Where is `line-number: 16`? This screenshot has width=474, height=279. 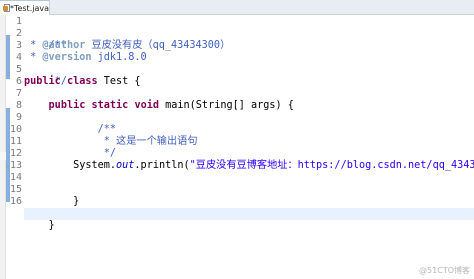
line-number: 16 is located at coordinates (15, 201).